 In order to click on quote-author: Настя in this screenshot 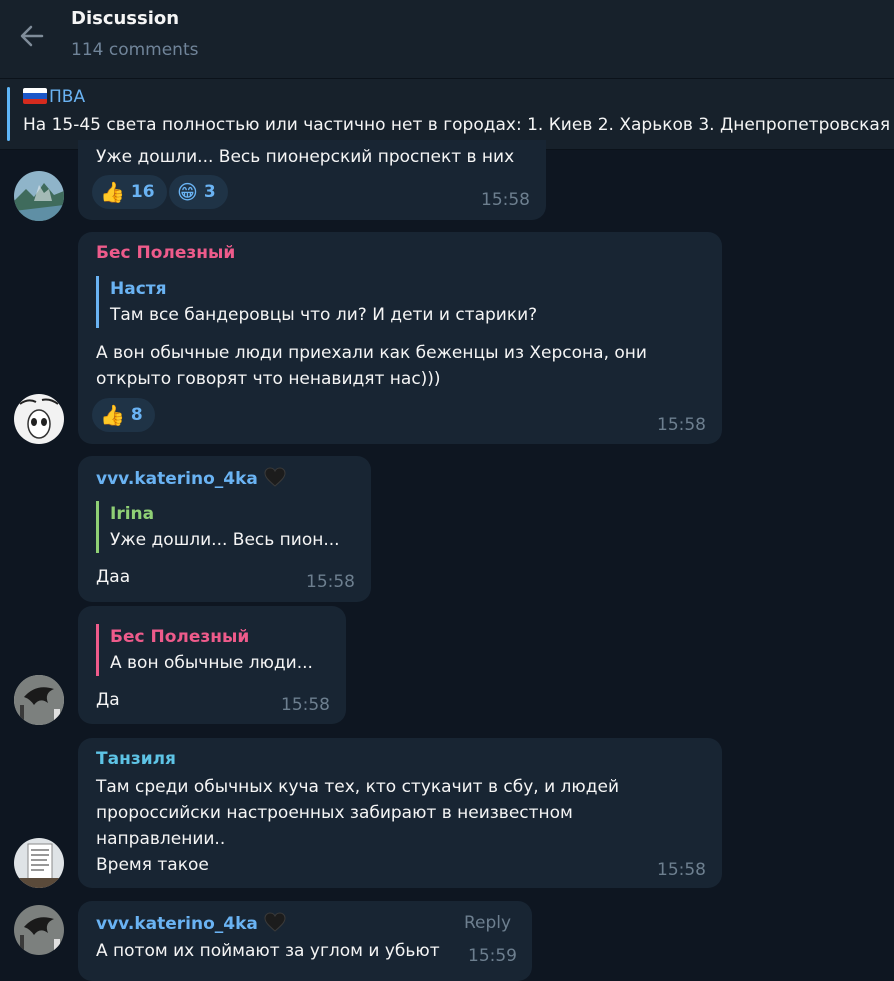, I will do `click(138, 289)`.